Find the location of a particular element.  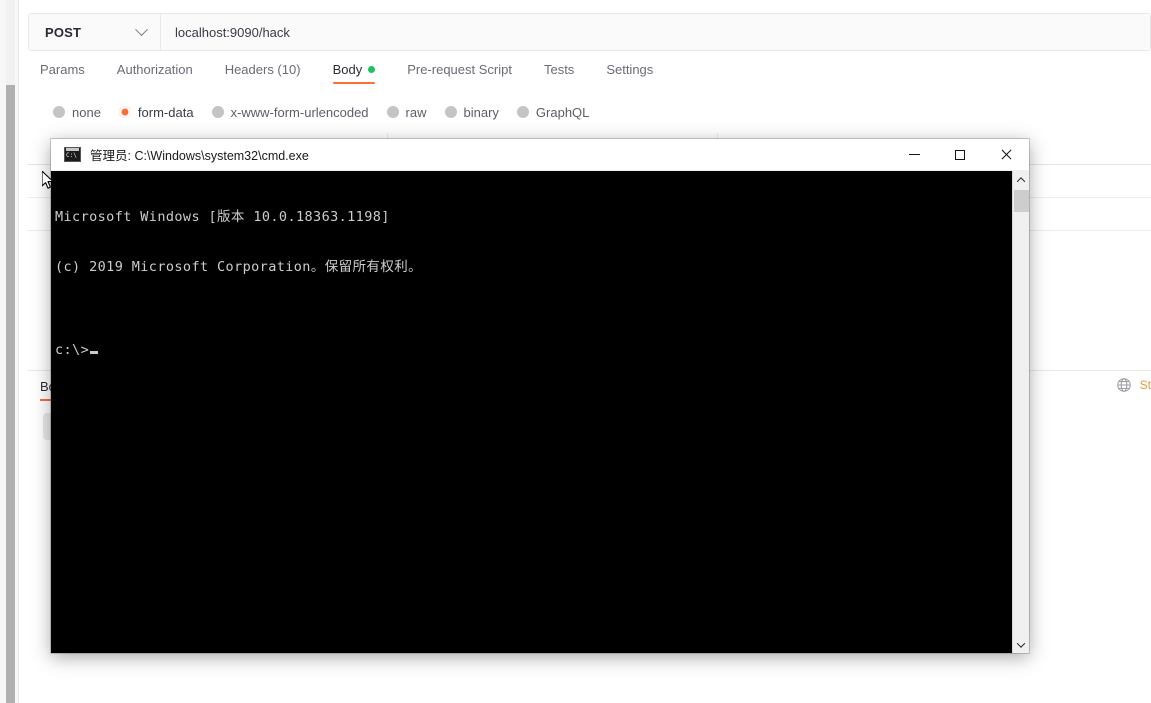

tab-pre-request-script: Pre-request Script is located at coordinates (459, 68).